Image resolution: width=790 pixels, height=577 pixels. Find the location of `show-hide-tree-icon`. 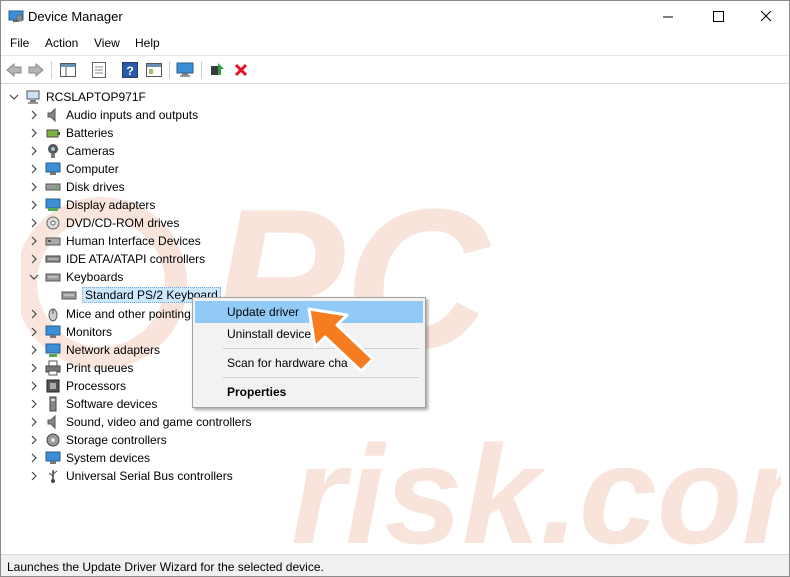

show-hide-tree-icon is located at coordinates (68, 69).